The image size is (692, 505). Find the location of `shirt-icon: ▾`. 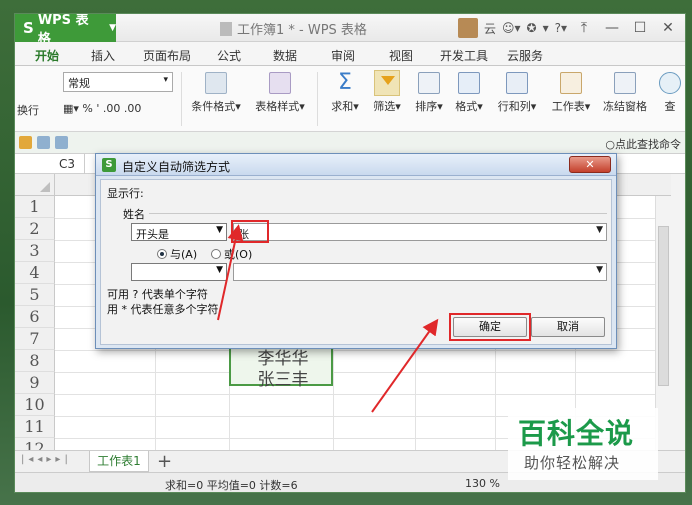

shirt-icon: ▾ is located at coordinates (546, 28).